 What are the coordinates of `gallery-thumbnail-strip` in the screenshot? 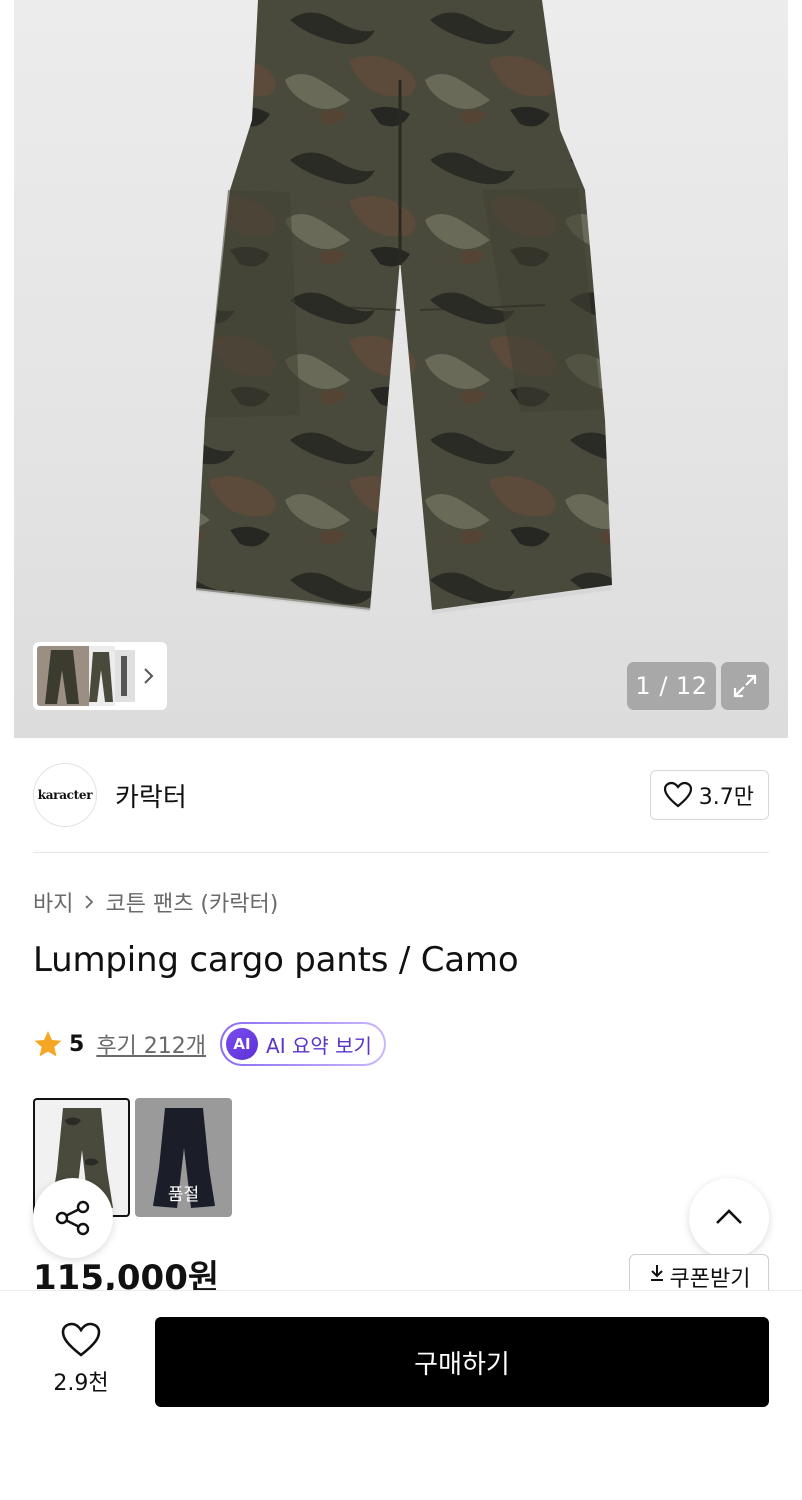 It's located at (100, 676).